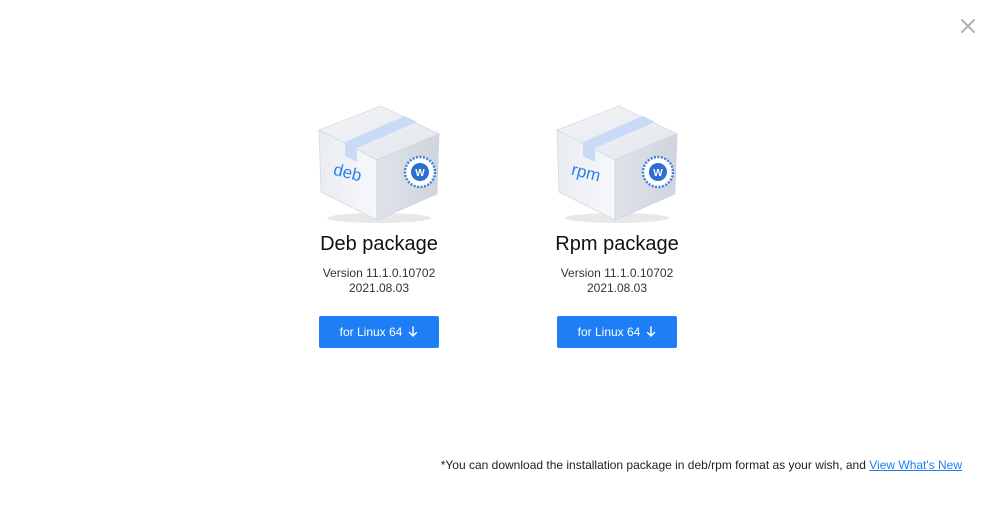  I want to click on deb-version: Version 11.1.0.10702, so click(379, 273).